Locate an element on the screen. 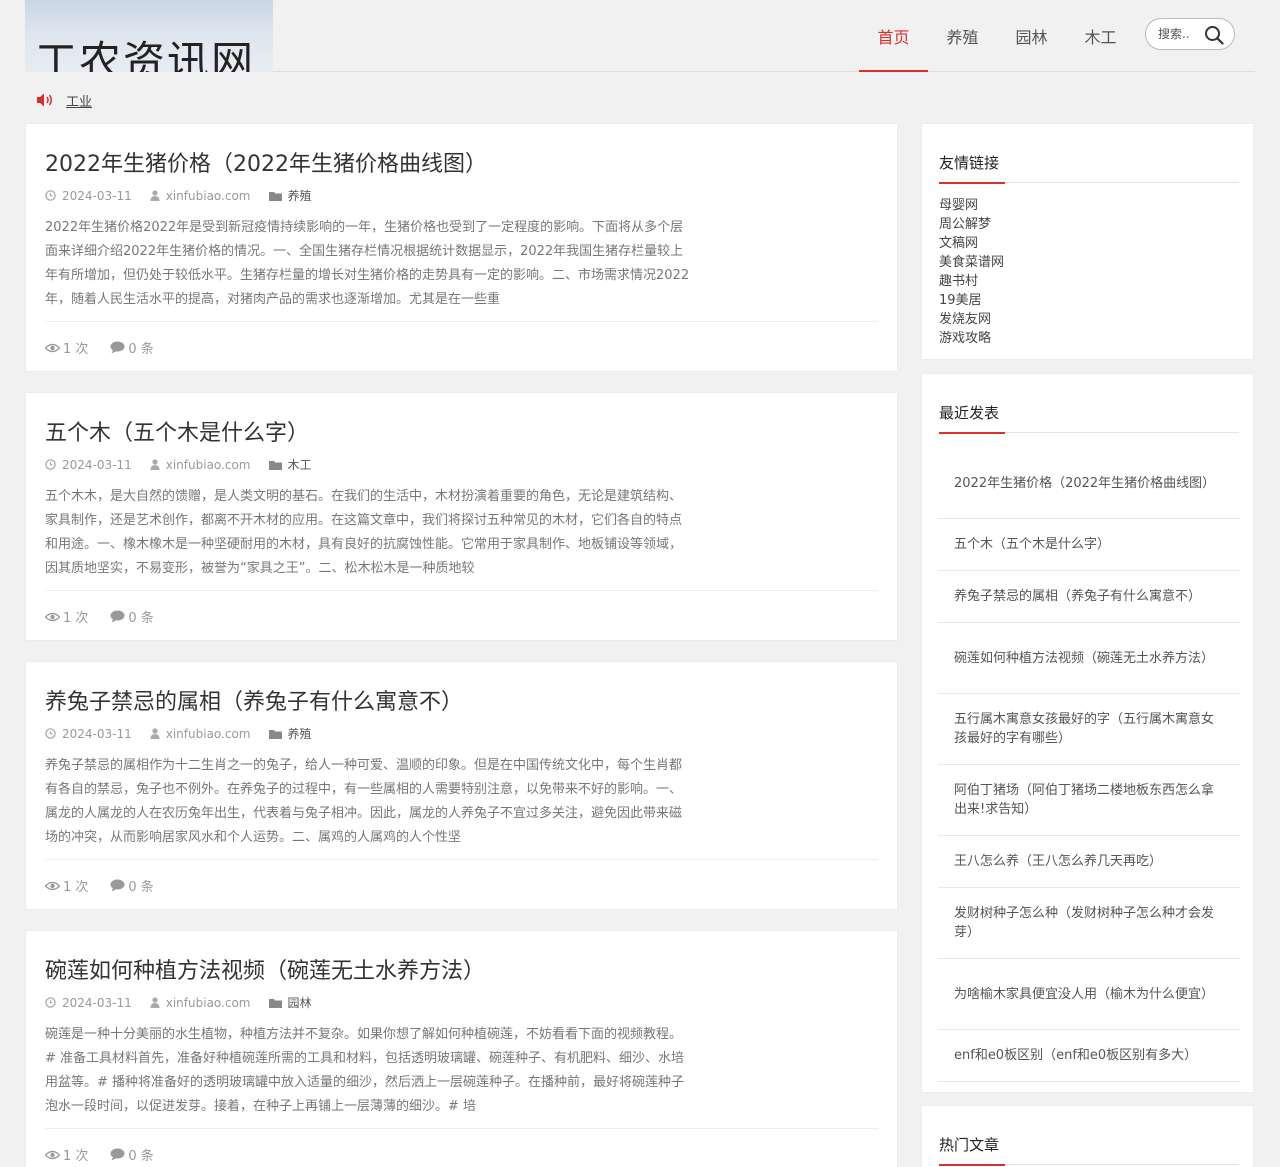  recent-post-item: 为啥榆木家具便宜没人用（榆木为什么便宜） is located at coordinates (1089, 994).